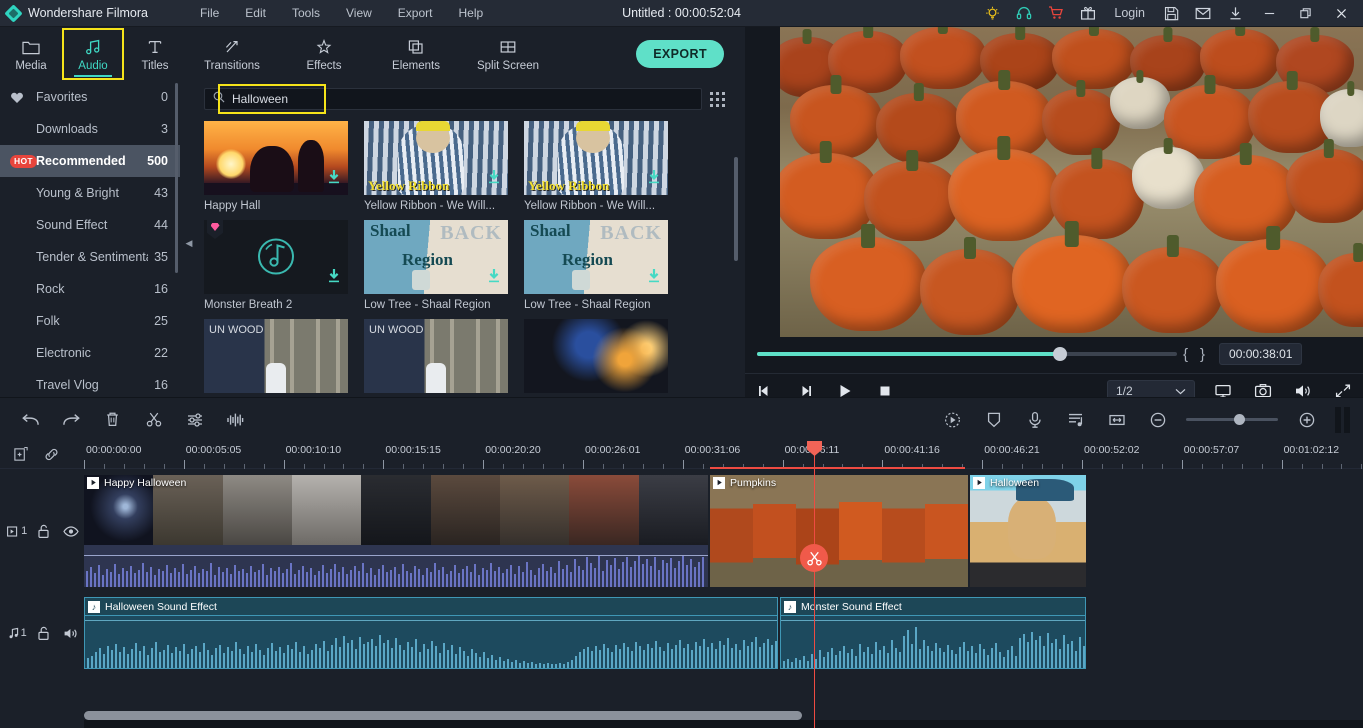  What do you see at coordinates (276, 265) in the screenshot?
I see `library-item: Monster Breath 2` at bounding box center [276, 265].